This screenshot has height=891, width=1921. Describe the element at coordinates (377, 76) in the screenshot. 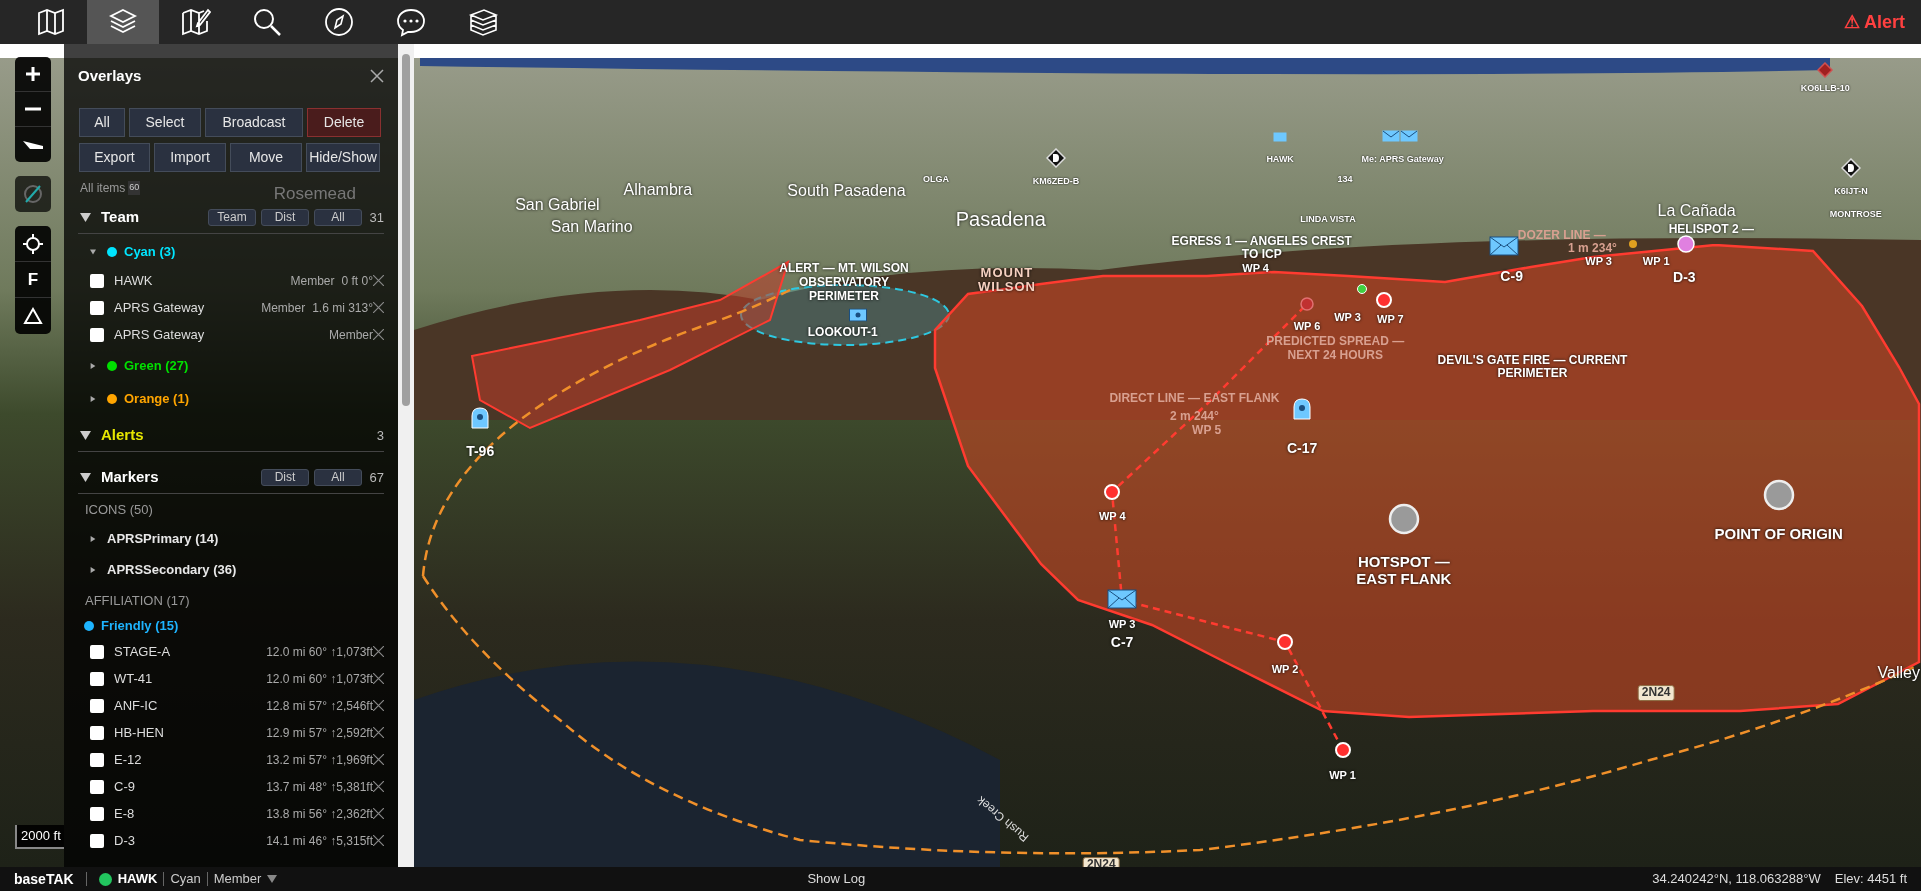

I see `close-icon` at that location.